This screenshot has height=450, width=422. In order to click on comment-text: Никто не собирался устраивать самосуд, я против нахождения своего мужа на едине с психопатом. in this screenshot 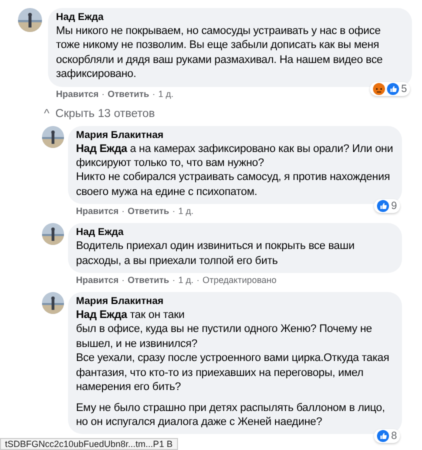, I will do `click(233, 185)`.